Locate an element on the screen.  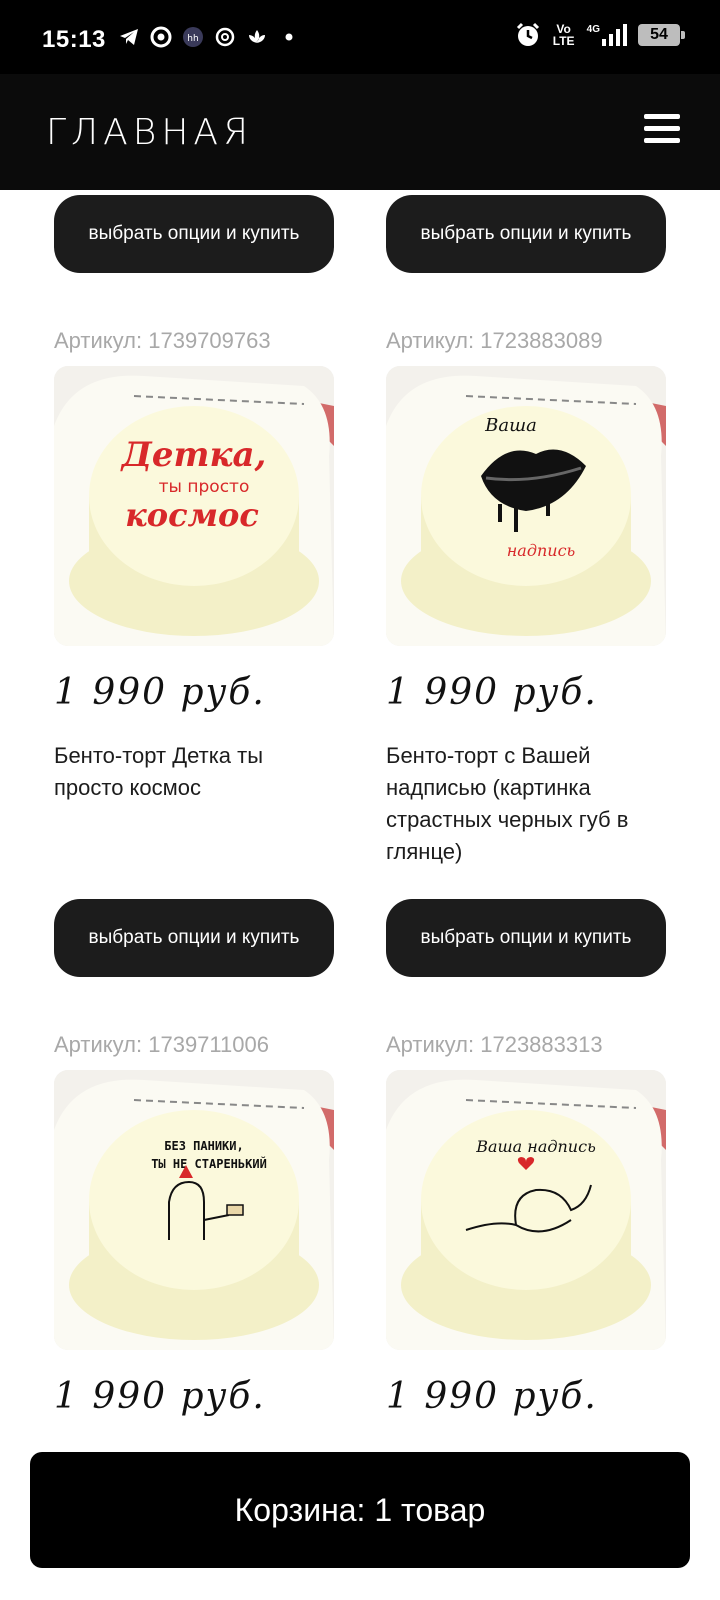
site-logo: ГЛАВНАЯ is located at coordinates (149, 132).